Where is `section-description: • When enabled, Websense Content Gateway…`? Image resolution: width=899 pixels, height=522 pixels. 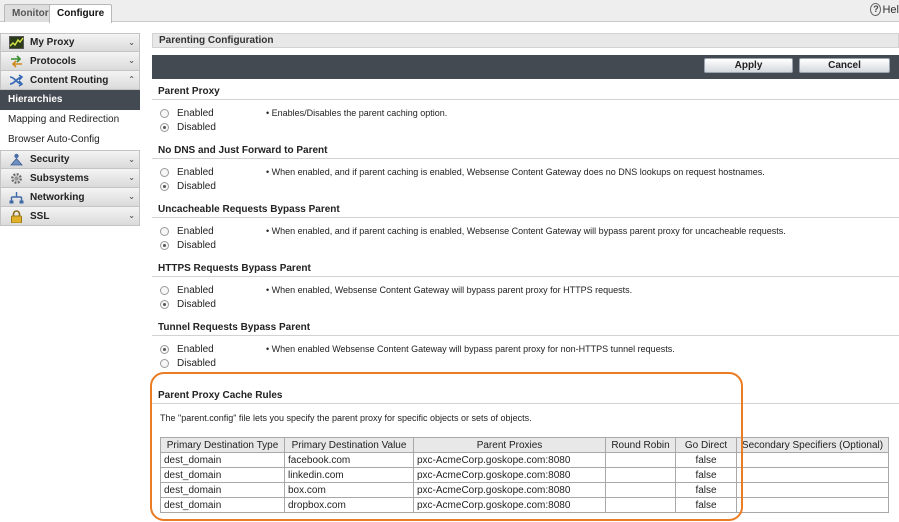 section-description: • When enabled, Websense Content Gateway… is located at coordinates (449, 290).